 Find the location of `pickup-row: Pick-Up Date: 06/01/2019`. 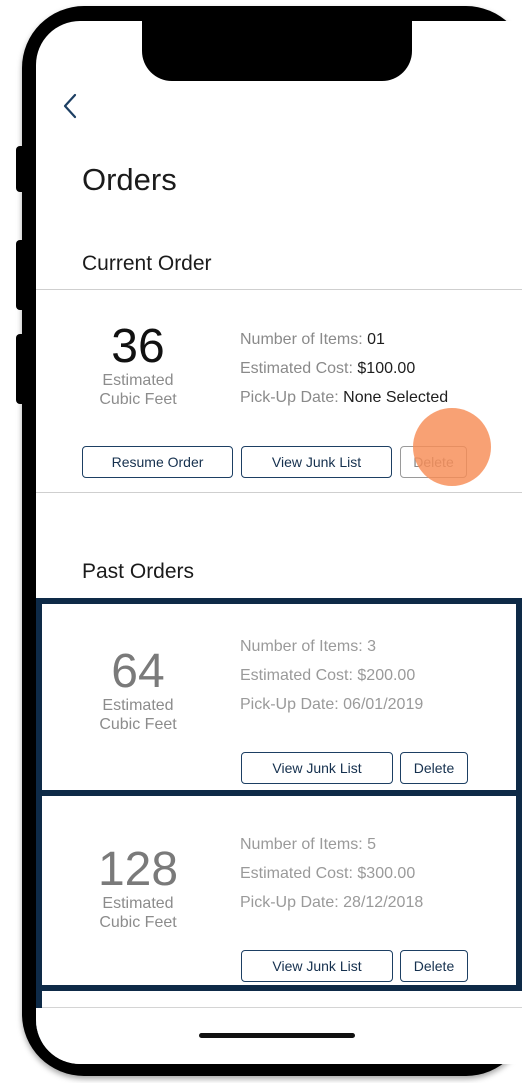

pickup-row: Pick-Up Date: 06/01/2019 is located at coordinates (331, 705).